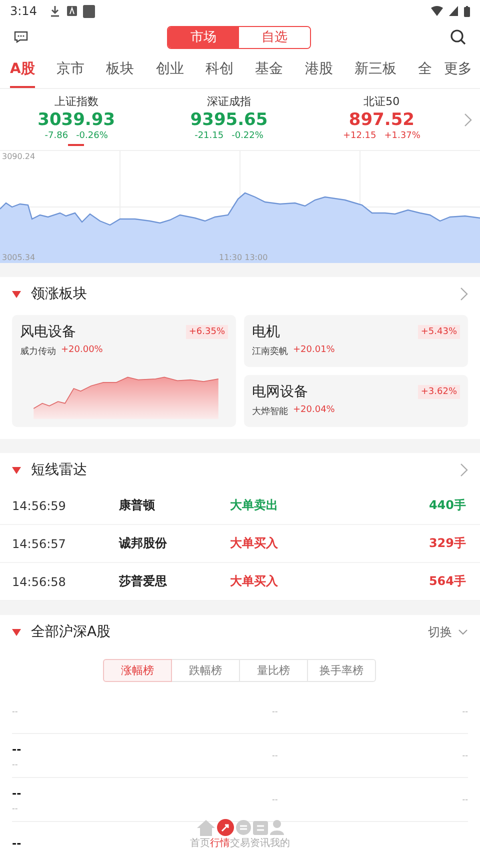 This screenshot has height=852, width=480. Describe the element at coordinates (77, 120) in the screenshot. I see `index-value: 3039.93` at that location.